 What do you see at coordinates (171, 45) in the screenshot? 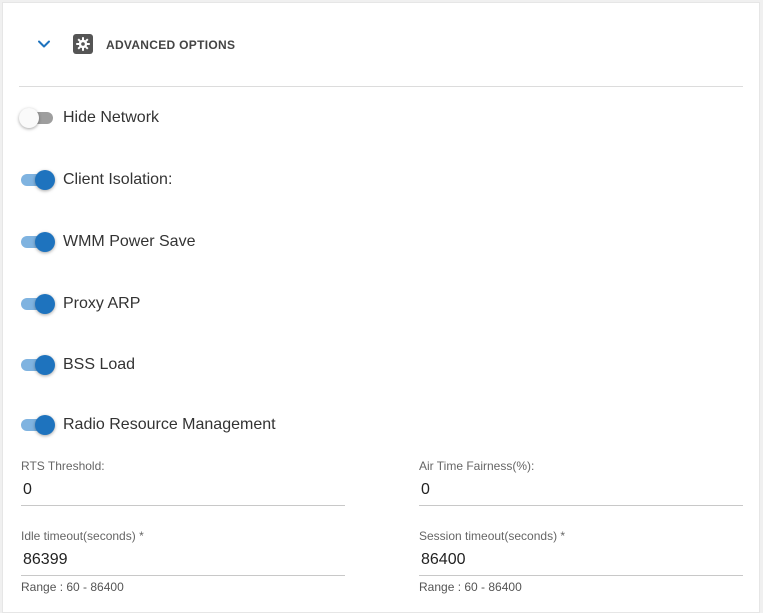
I see `section-title: ADVANCED OPTIONS` at bounding box center [171, 45].